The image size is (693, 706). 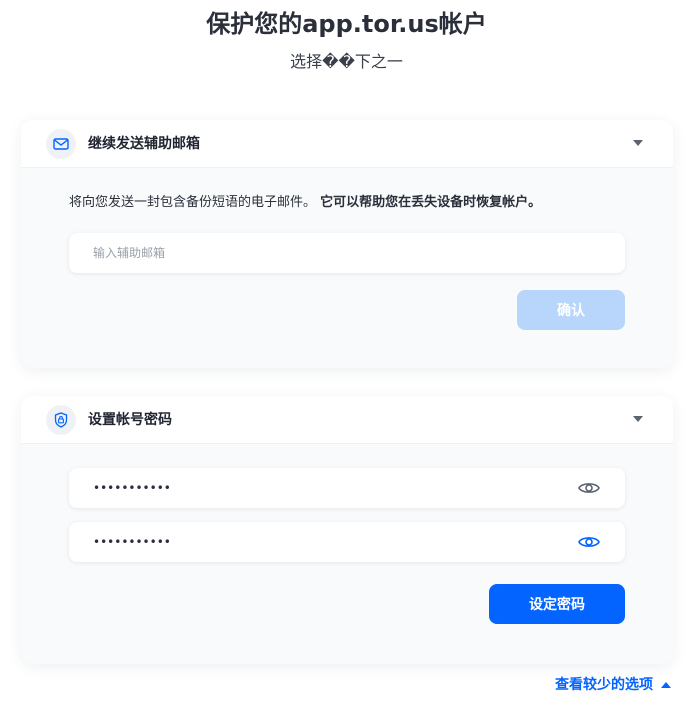 What do you see at coordinates (347, 488) in the screenshot?
I see `password-field: •••••••••••` at bounding box center [347, 488].